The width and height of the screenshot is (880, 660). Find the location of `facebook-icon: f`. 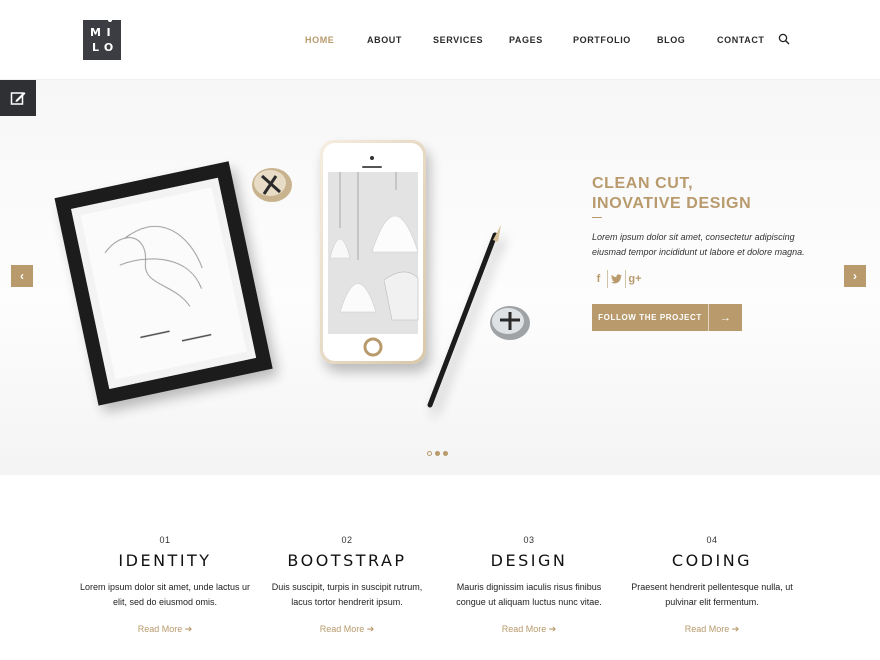

facebook-icon: f is located at coordinates (599, 279).